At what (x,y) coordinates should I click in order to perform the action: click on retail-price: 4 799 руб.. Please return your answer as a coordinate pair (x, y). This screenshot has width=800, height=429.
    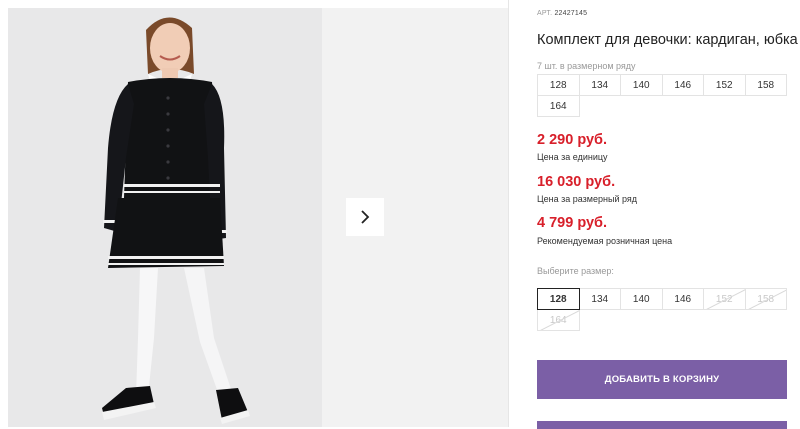
    Looking at the image, I should click on (572, 223).